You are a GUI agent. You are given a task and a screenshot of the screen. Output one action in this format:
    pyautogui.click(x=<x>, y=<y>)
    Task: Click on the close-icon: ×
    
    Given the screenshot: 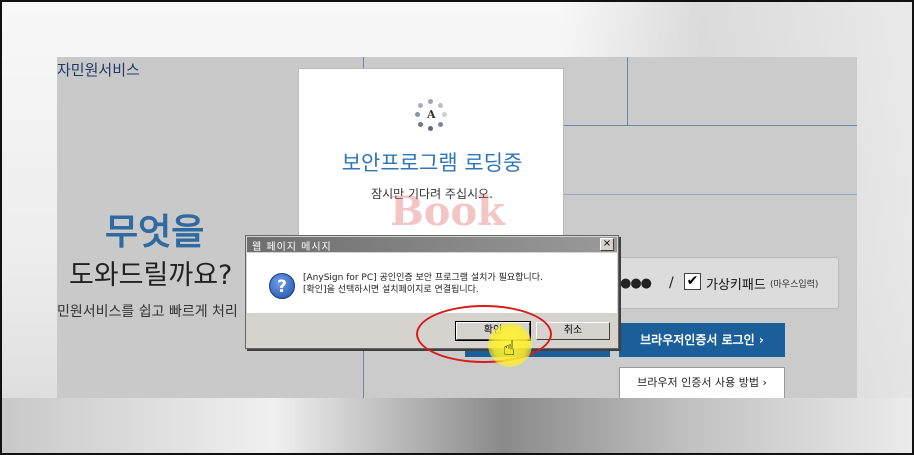 What is the action you would take?
    pyautogui.click(x=607, y=244)
    